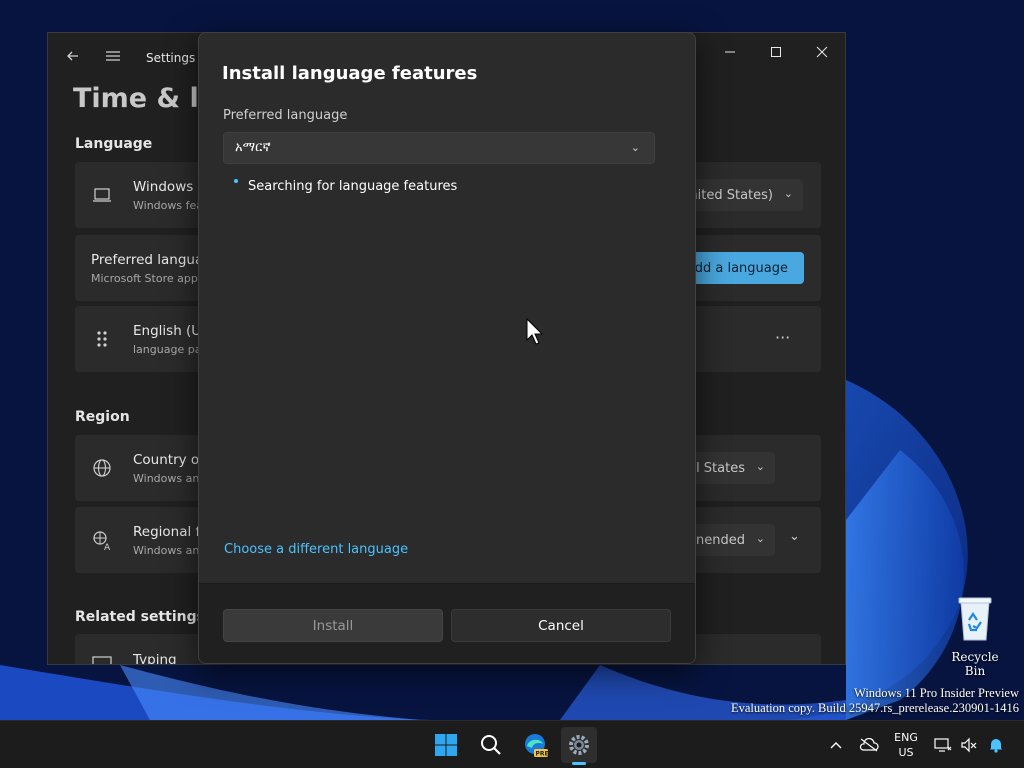 This screenshot has height=768, width=1024. What do you see at coordinates (737, 268) in the screenshot?
I see `button-label: Add a language` at bounding box center [737, 268].